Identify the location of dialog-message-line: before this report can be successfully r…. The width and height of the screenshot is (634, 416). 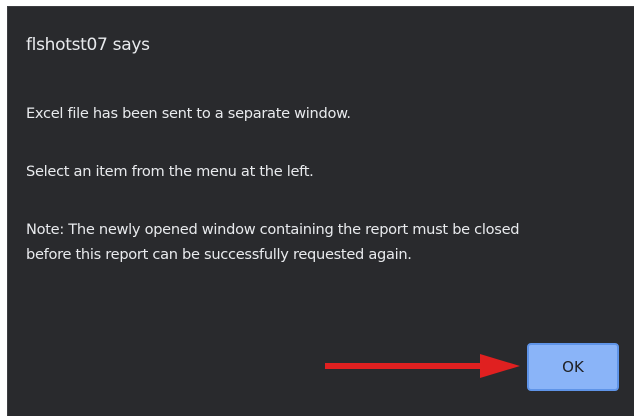
(219, 254).